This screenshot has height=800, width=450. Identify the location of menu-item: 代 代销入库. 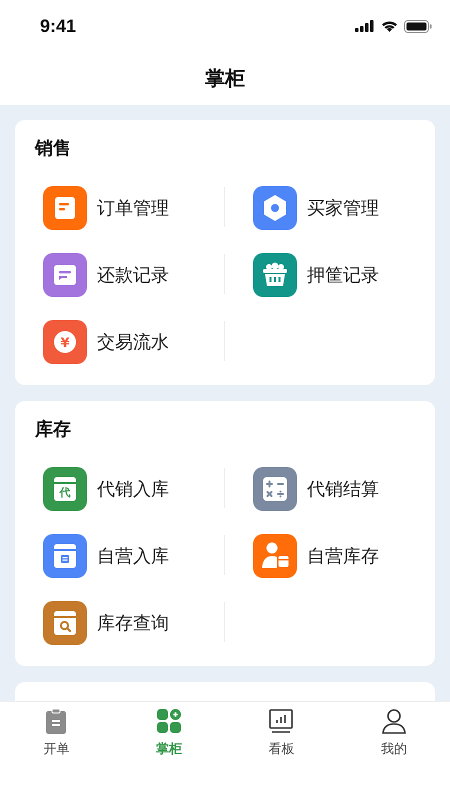
(106, 488).